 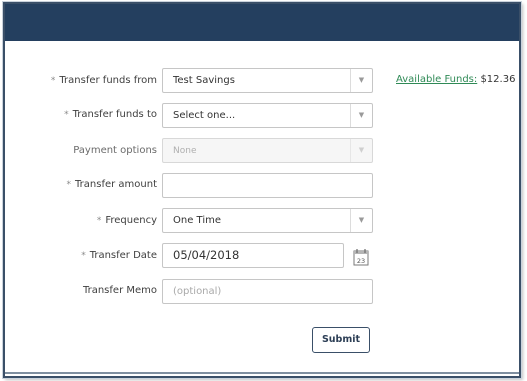 I want to click on submit-button: Submit, so click(x=341, y=340).